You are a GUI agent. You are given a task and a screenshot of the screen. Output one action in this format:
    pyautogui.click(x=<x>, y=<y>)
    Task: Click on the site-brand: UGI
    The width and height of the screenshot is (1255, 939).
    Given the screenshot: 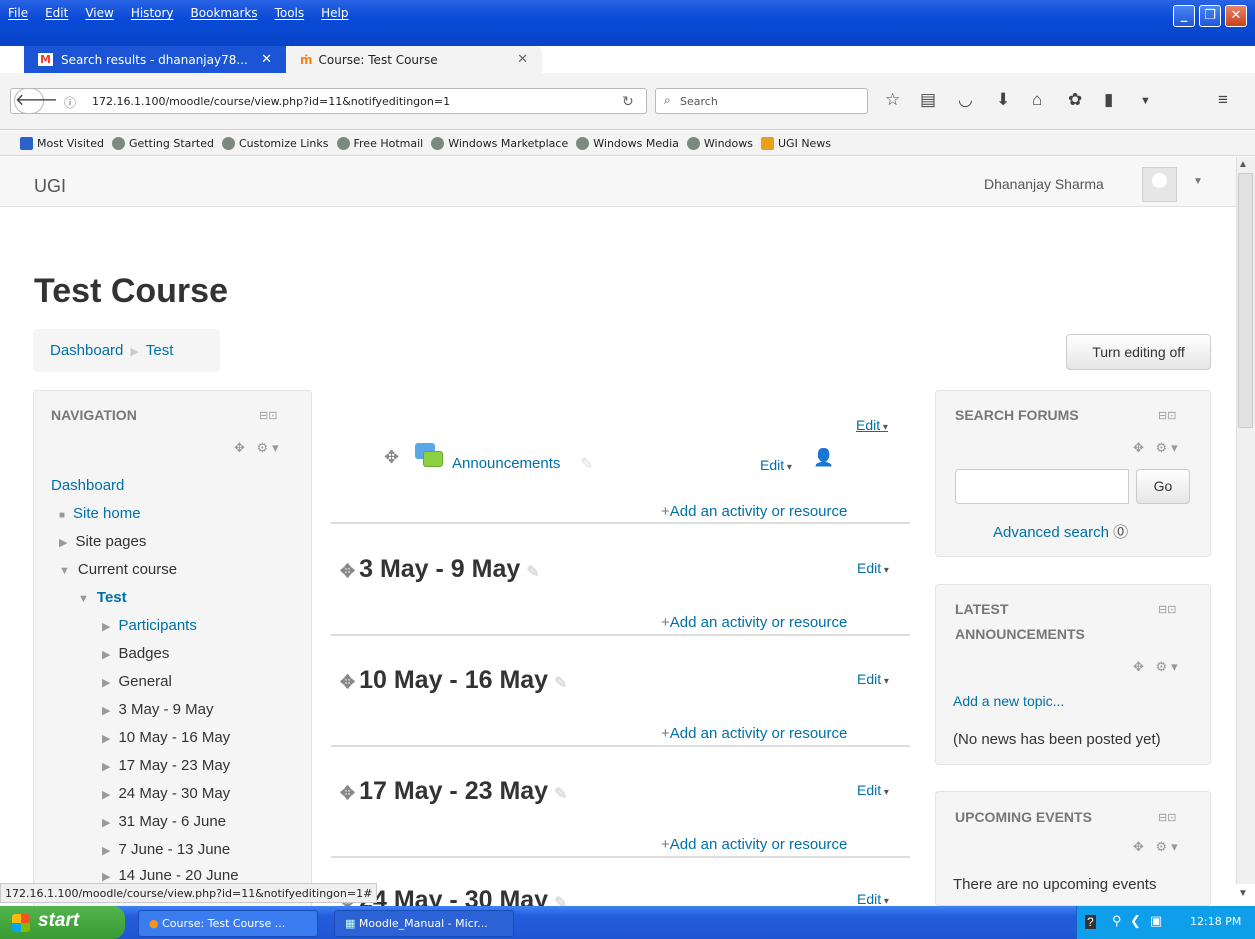 What is the action you would take?
    pyautogui.click(x=50, y=186)
    